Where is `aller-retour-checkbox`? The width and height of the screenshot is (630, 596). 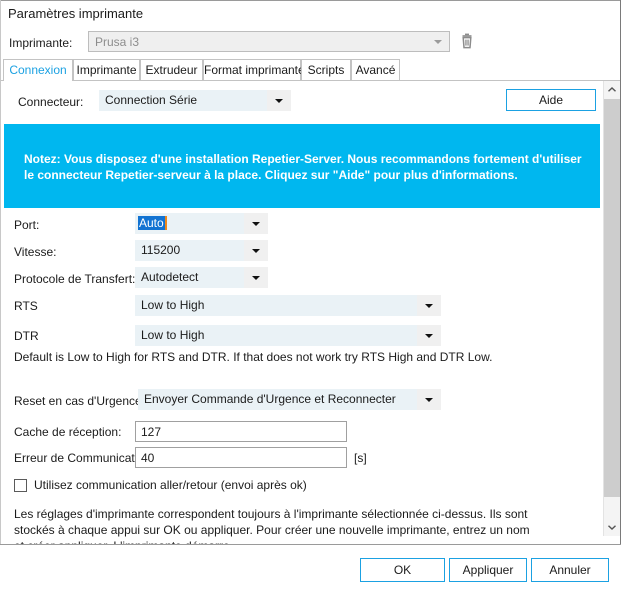
aller-retour-checkbox is located at coordinates (20, 485).